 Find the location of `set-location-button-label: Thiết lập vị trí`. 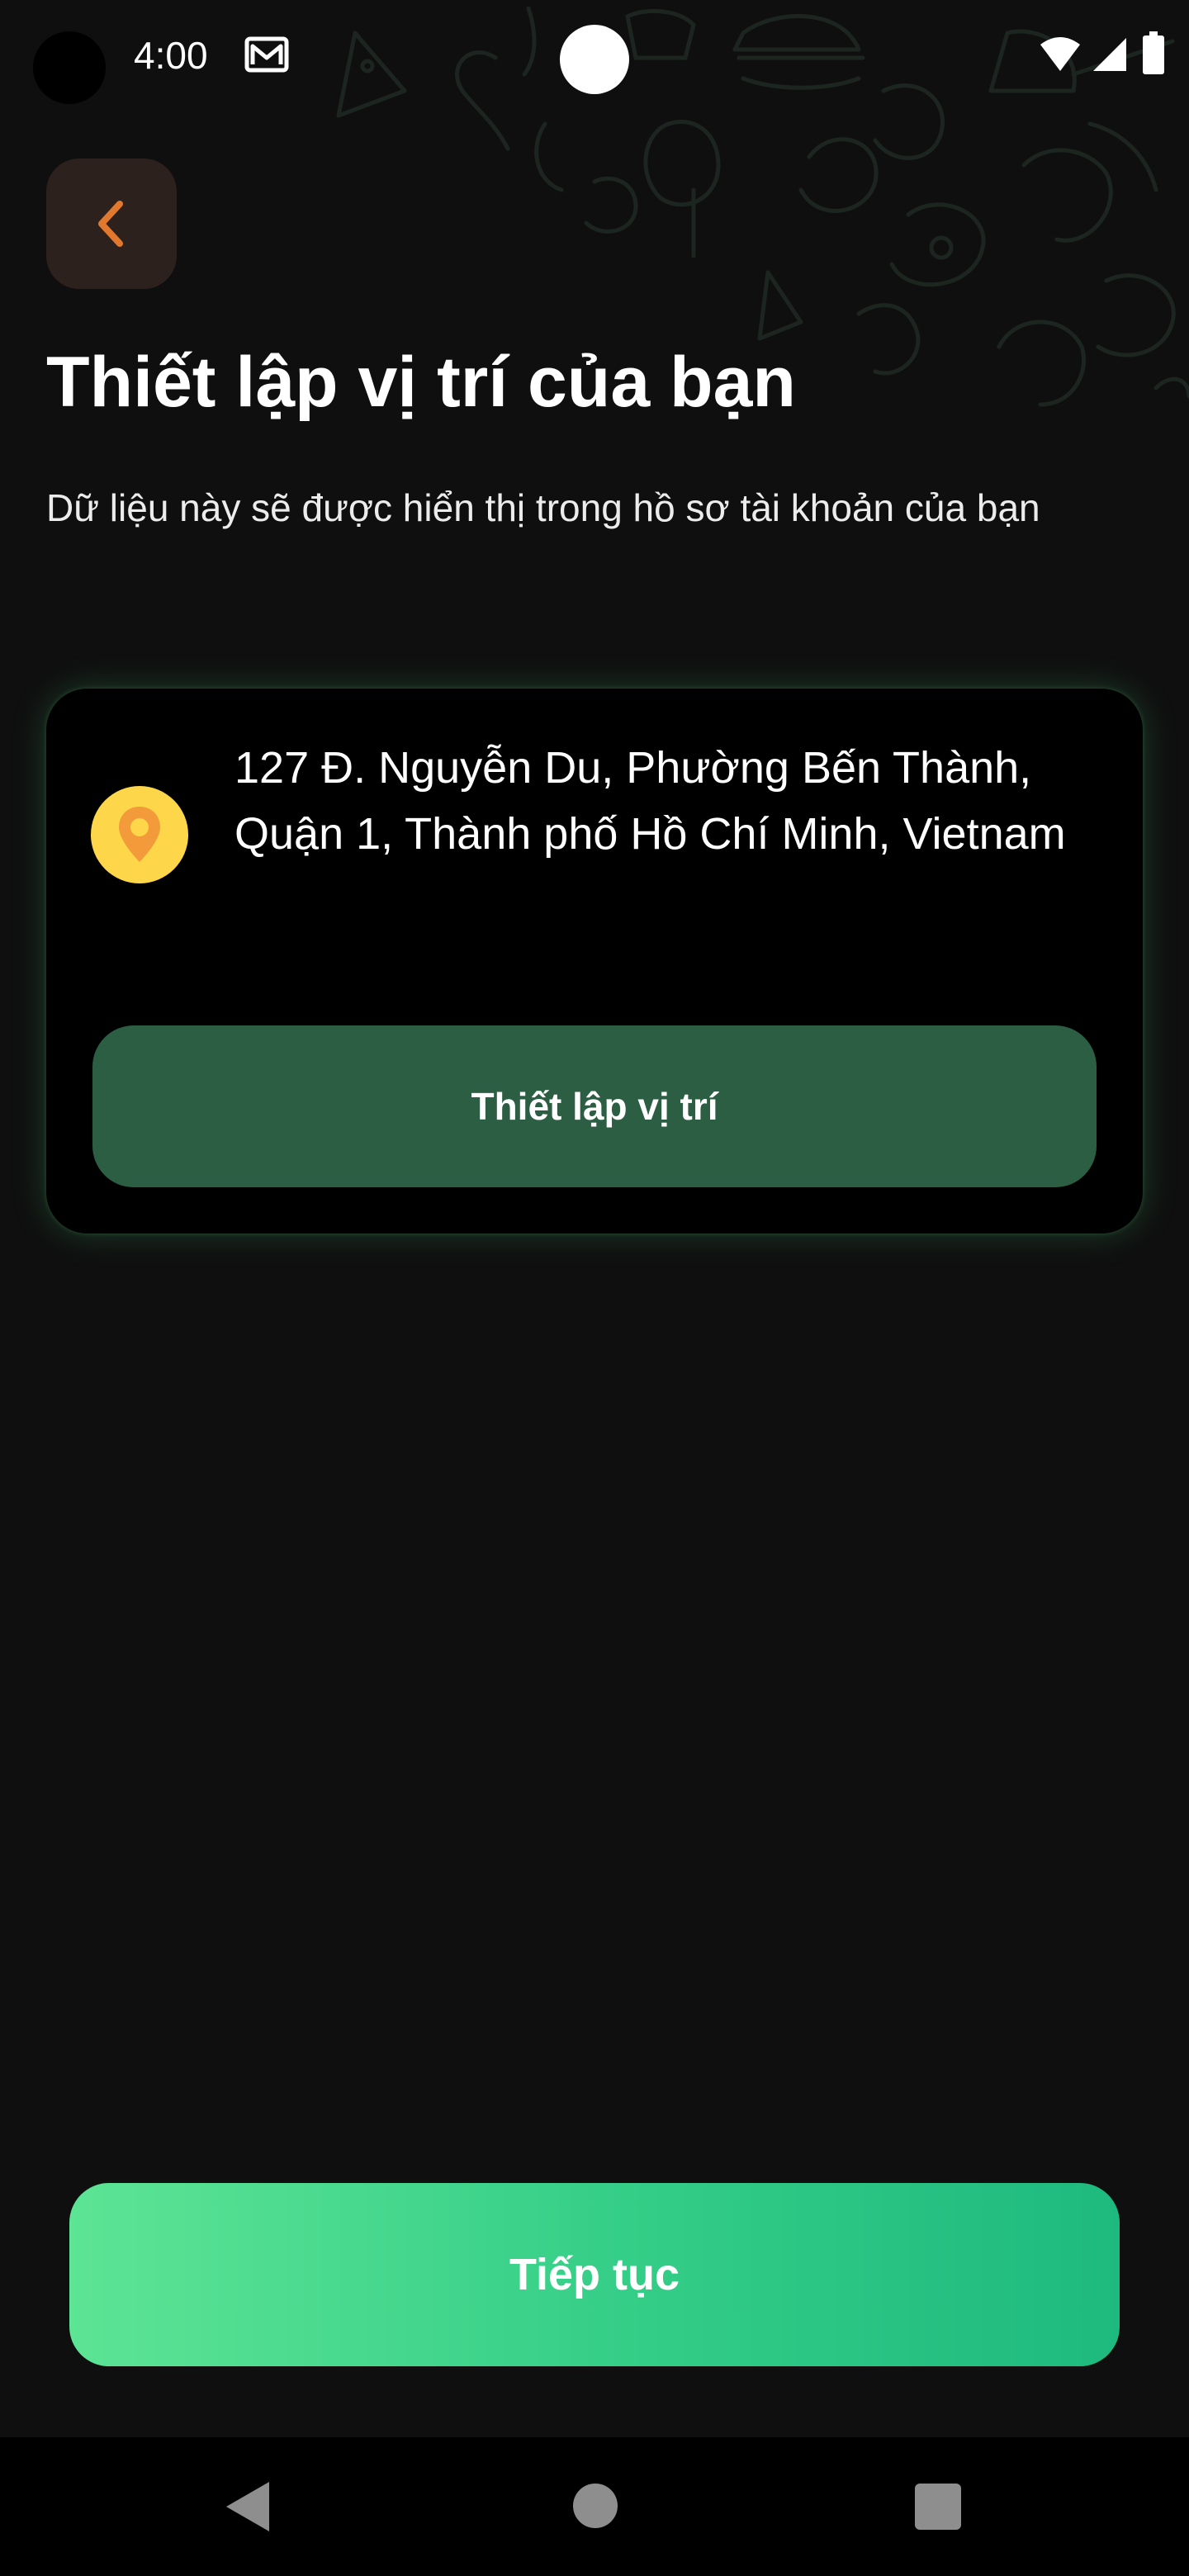

set-location-button-label: Thiết lập vị trí is located at coordinates (594, 1106).